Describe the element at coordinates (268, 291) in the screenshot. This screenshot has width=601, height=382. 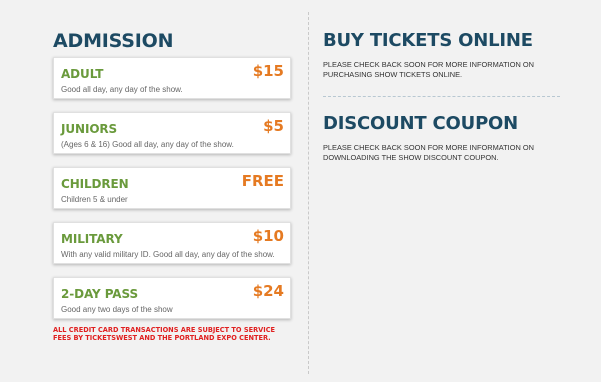
I see `ticket-price: $24` at that location.